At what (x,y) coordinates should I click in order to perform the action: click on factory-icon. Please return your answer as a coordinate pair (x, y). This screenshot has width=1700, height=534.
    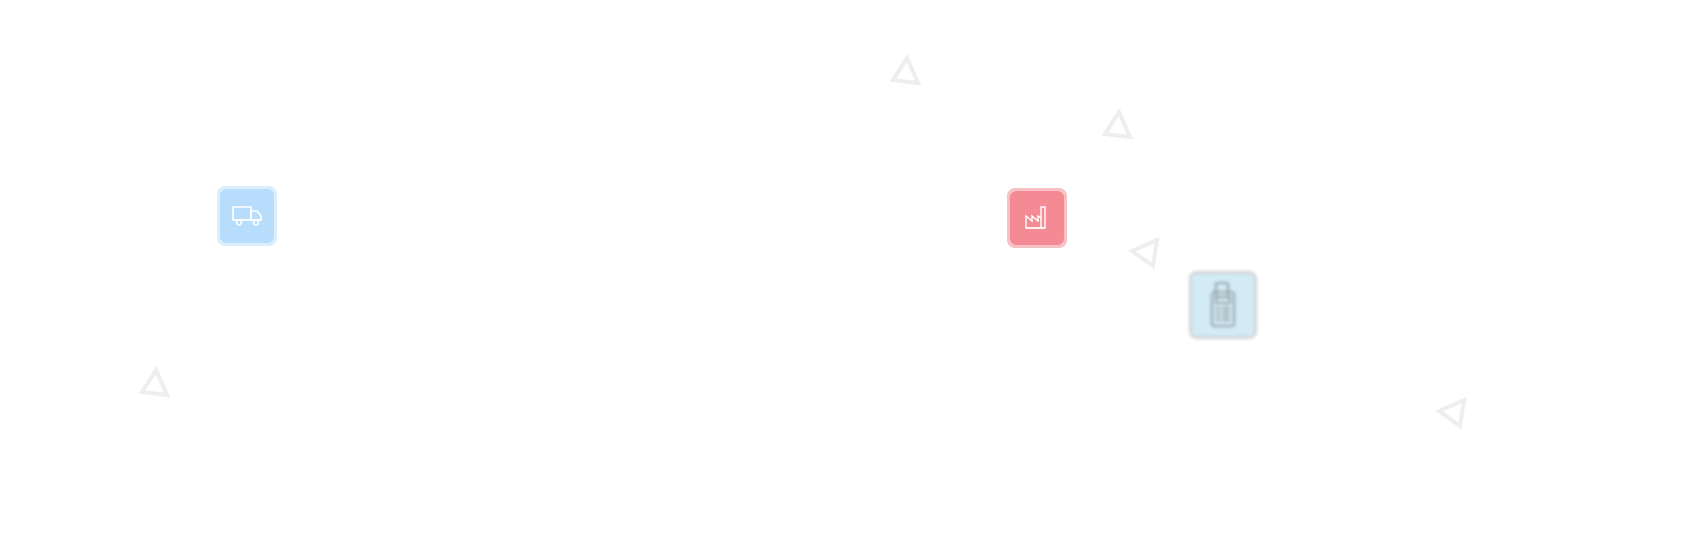
    Looking at the image, I should click on (1035, 217).